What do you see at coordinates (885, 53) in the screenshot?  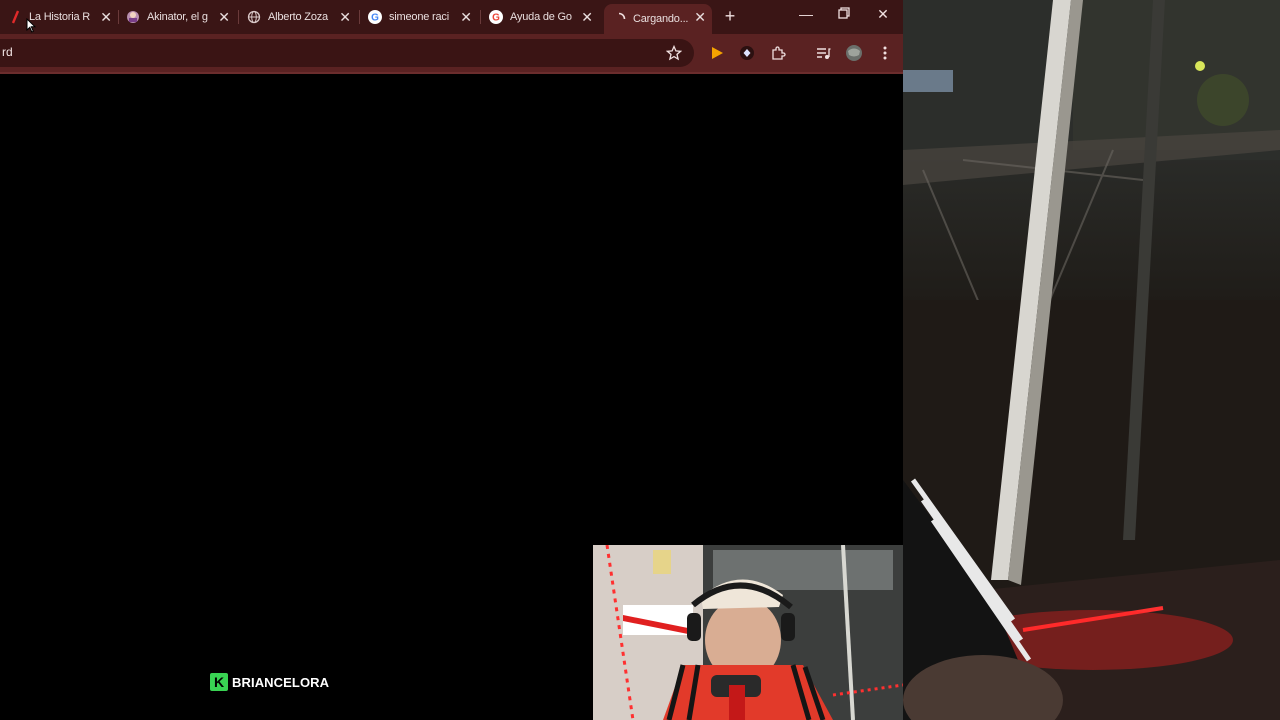 I see `menu-kebab-icon` at bounding box center [885, 53].